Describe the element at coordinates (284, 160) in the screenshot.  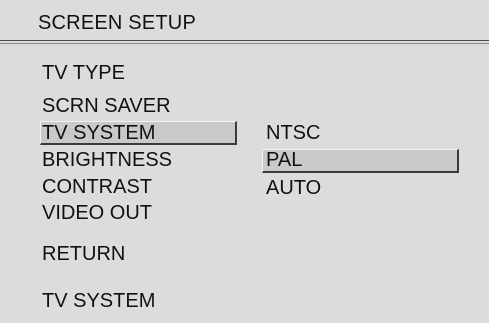
I see `submenu-option-pal: PAL` at that location.